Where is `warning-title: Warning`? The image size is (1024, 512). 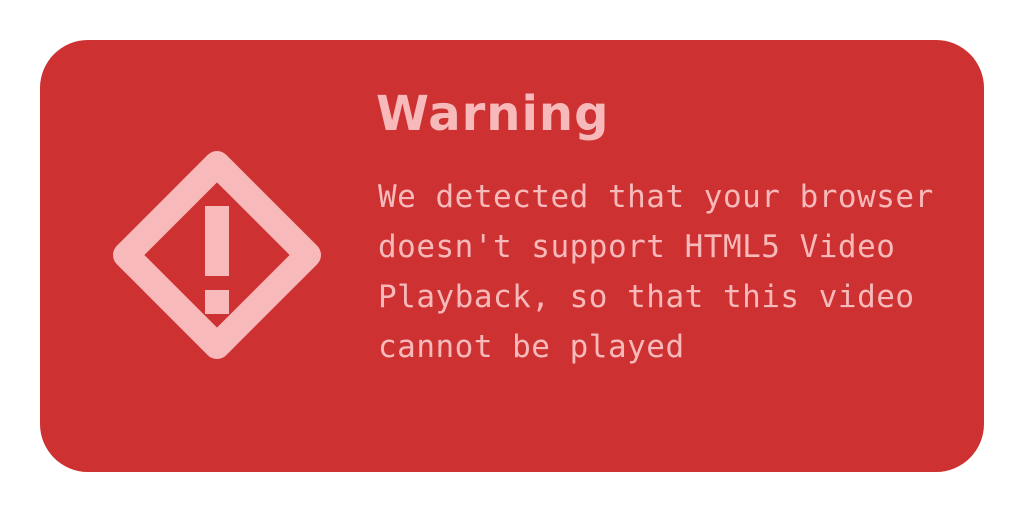
warning-title: Warning is located at coordinates (493, 114).